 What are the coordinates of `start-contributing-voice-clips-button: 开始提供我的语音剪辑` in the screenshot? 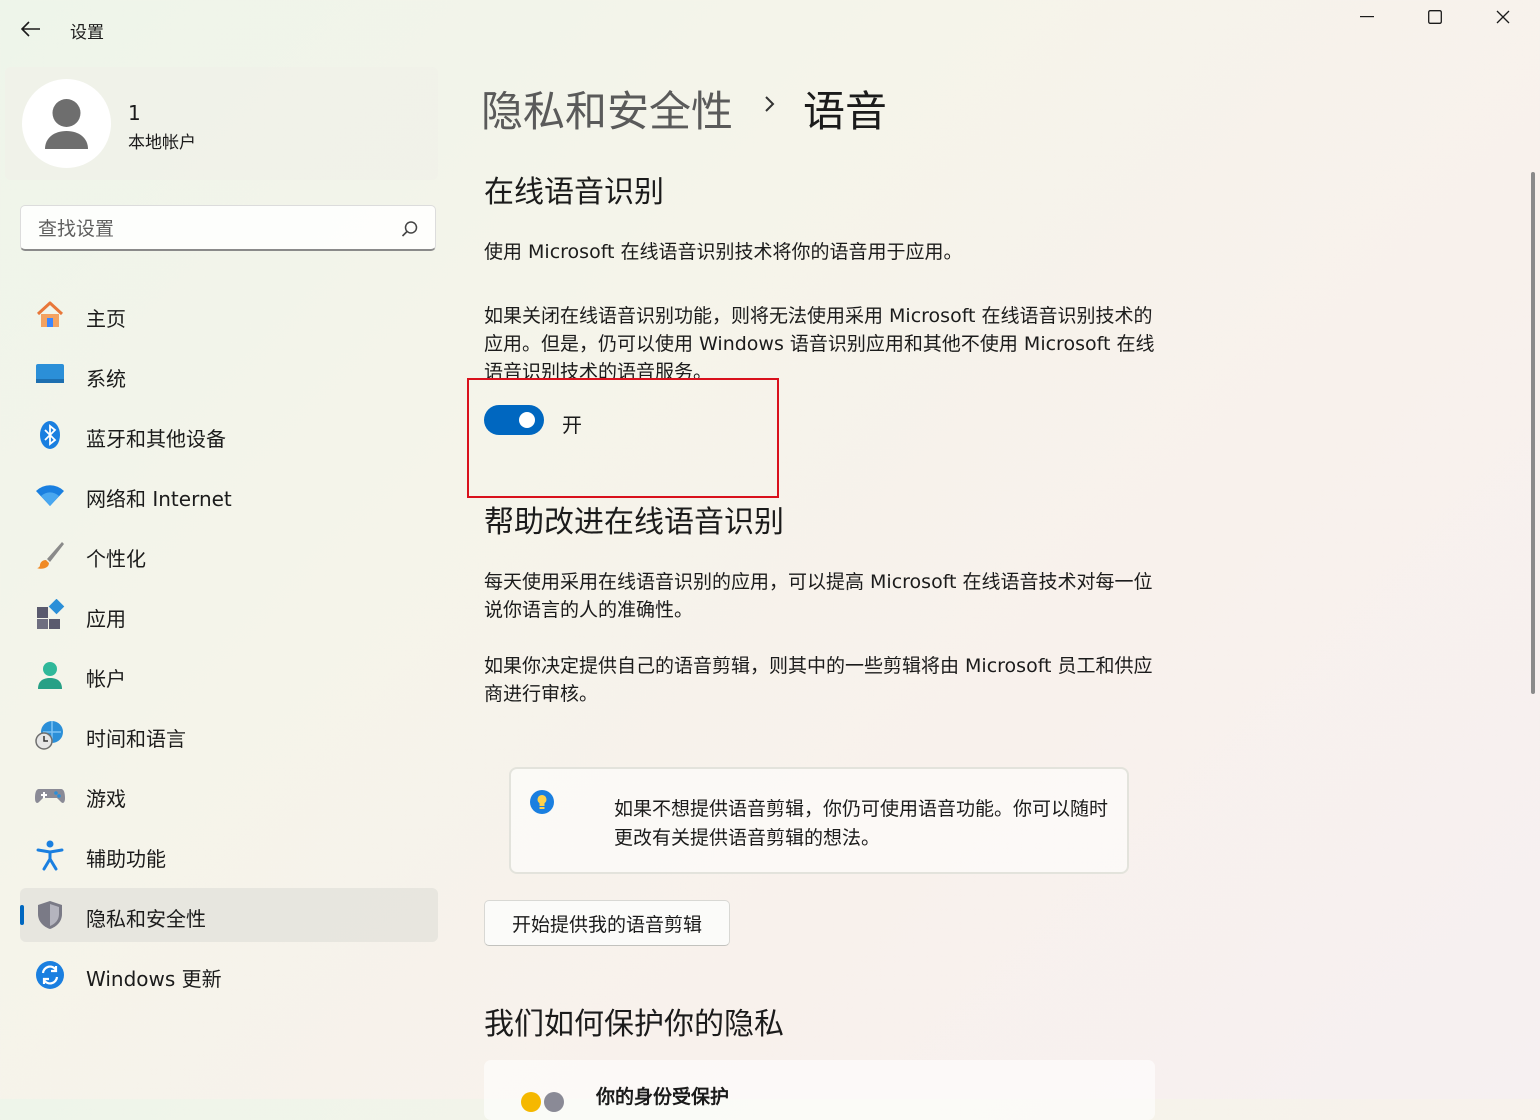 It's located at (607, 923).